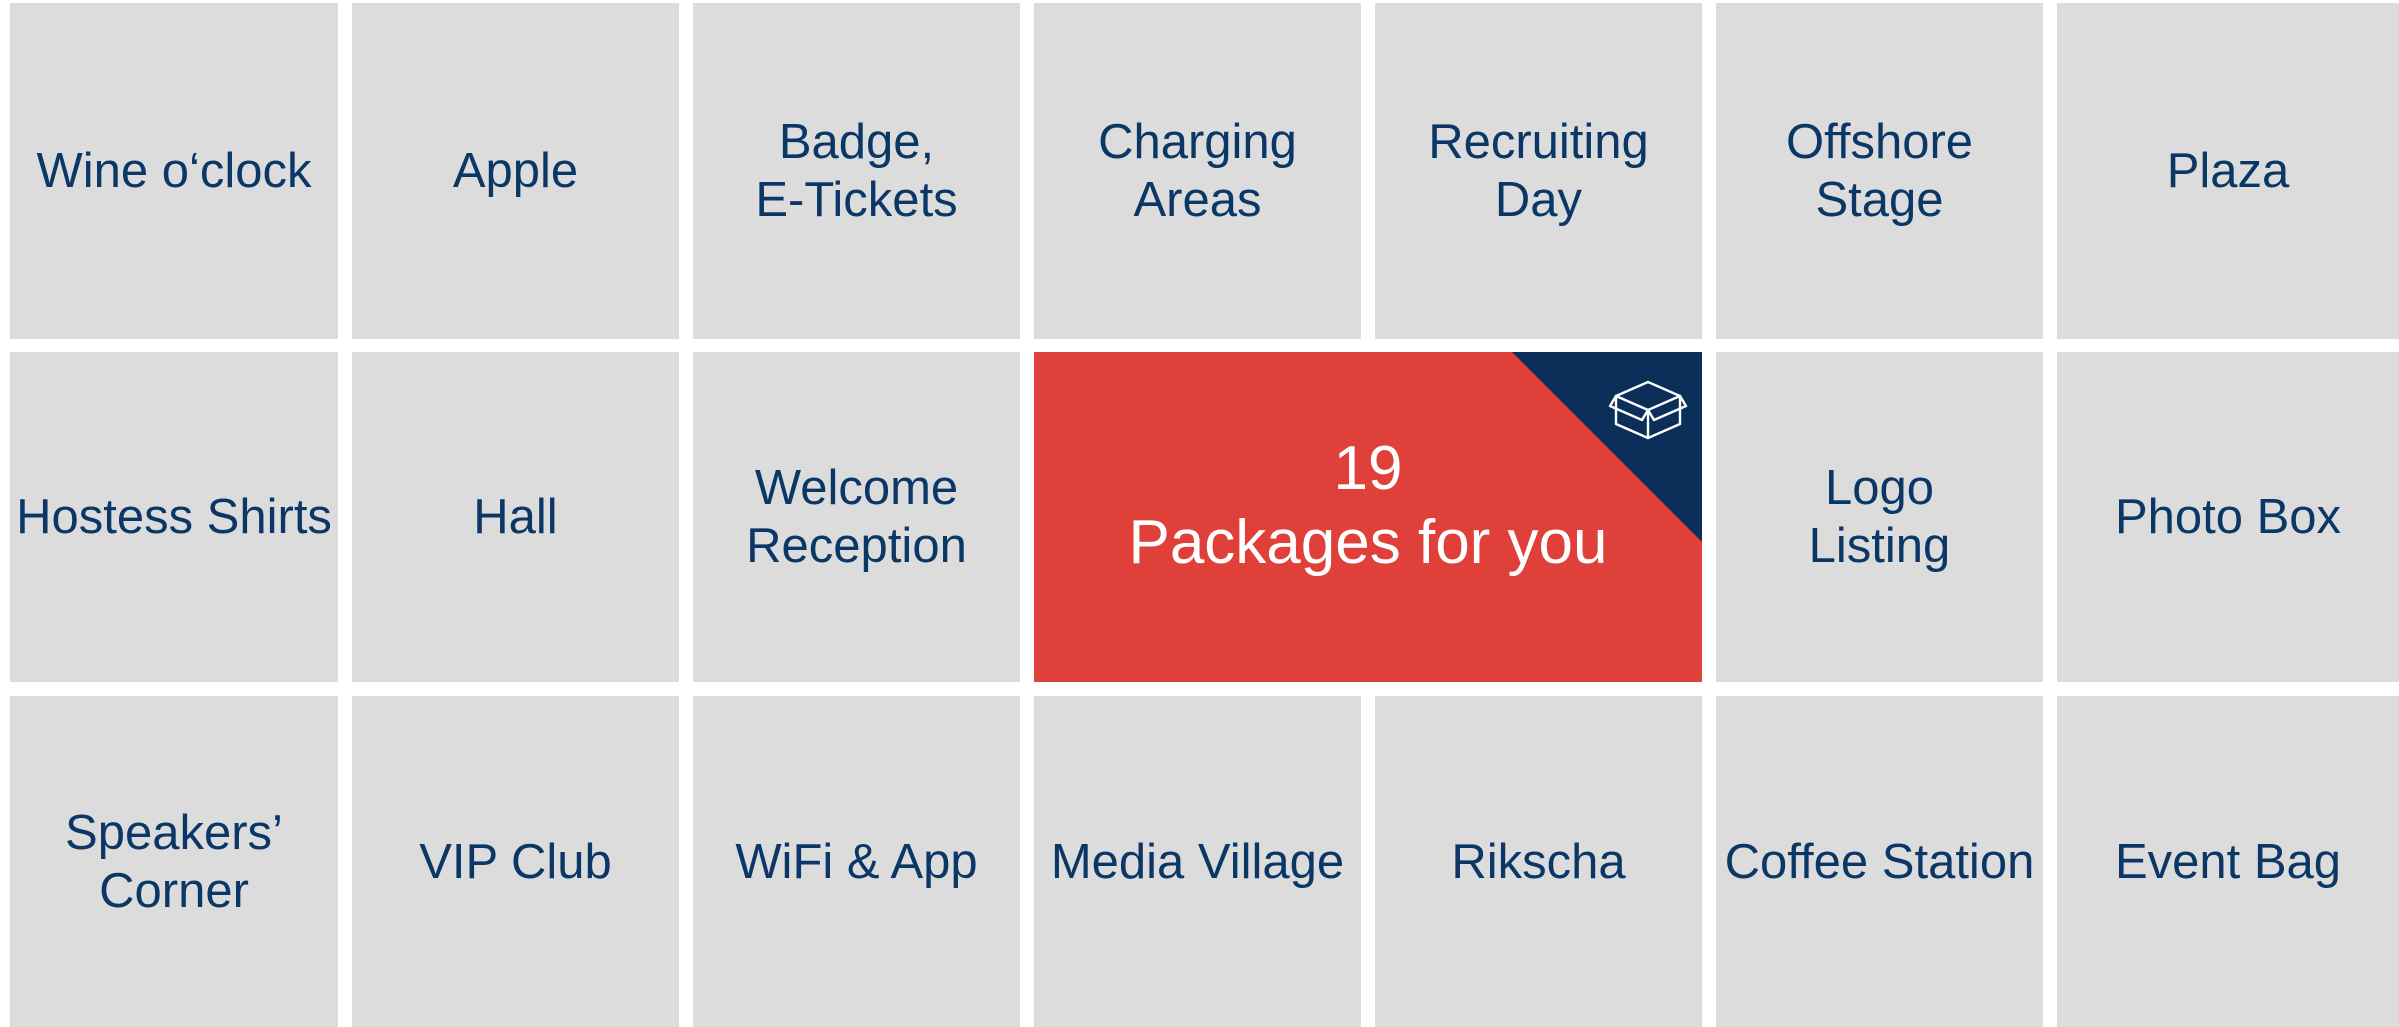 The height and width of the screenshot is (1027, 2399). I want to click on packages-count: 19, so click(1368, 468).